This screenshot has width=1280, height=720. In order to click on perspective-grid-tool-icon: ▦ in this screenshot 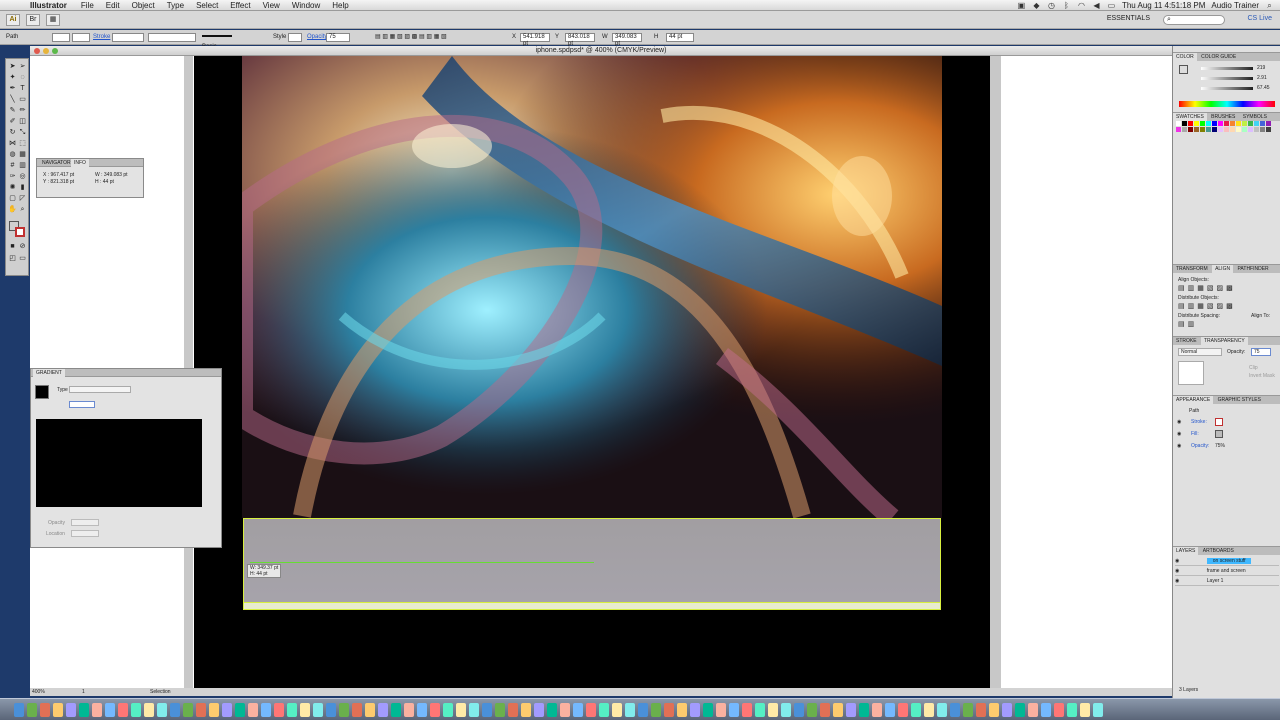, I will do `click(22, 155)`.